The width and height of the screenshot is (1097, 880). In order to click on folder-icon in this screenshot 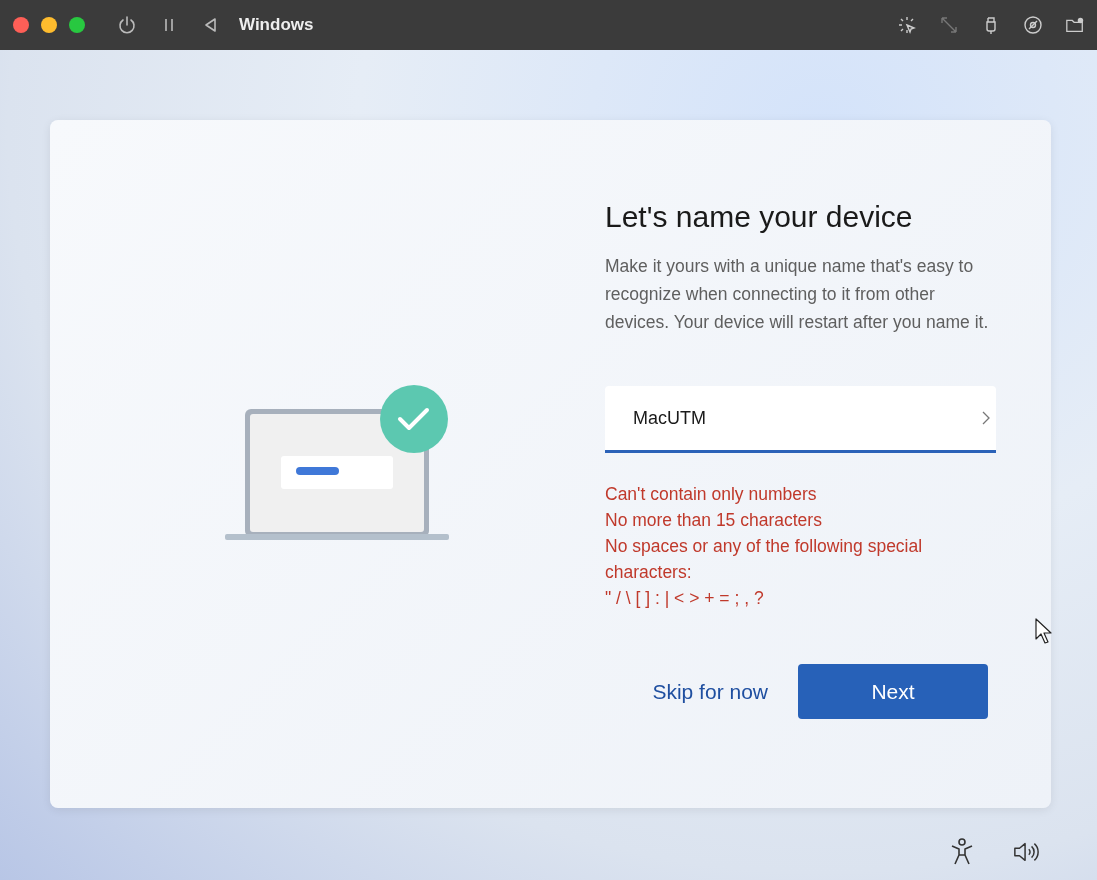, I will do `click(1075, 25)`.